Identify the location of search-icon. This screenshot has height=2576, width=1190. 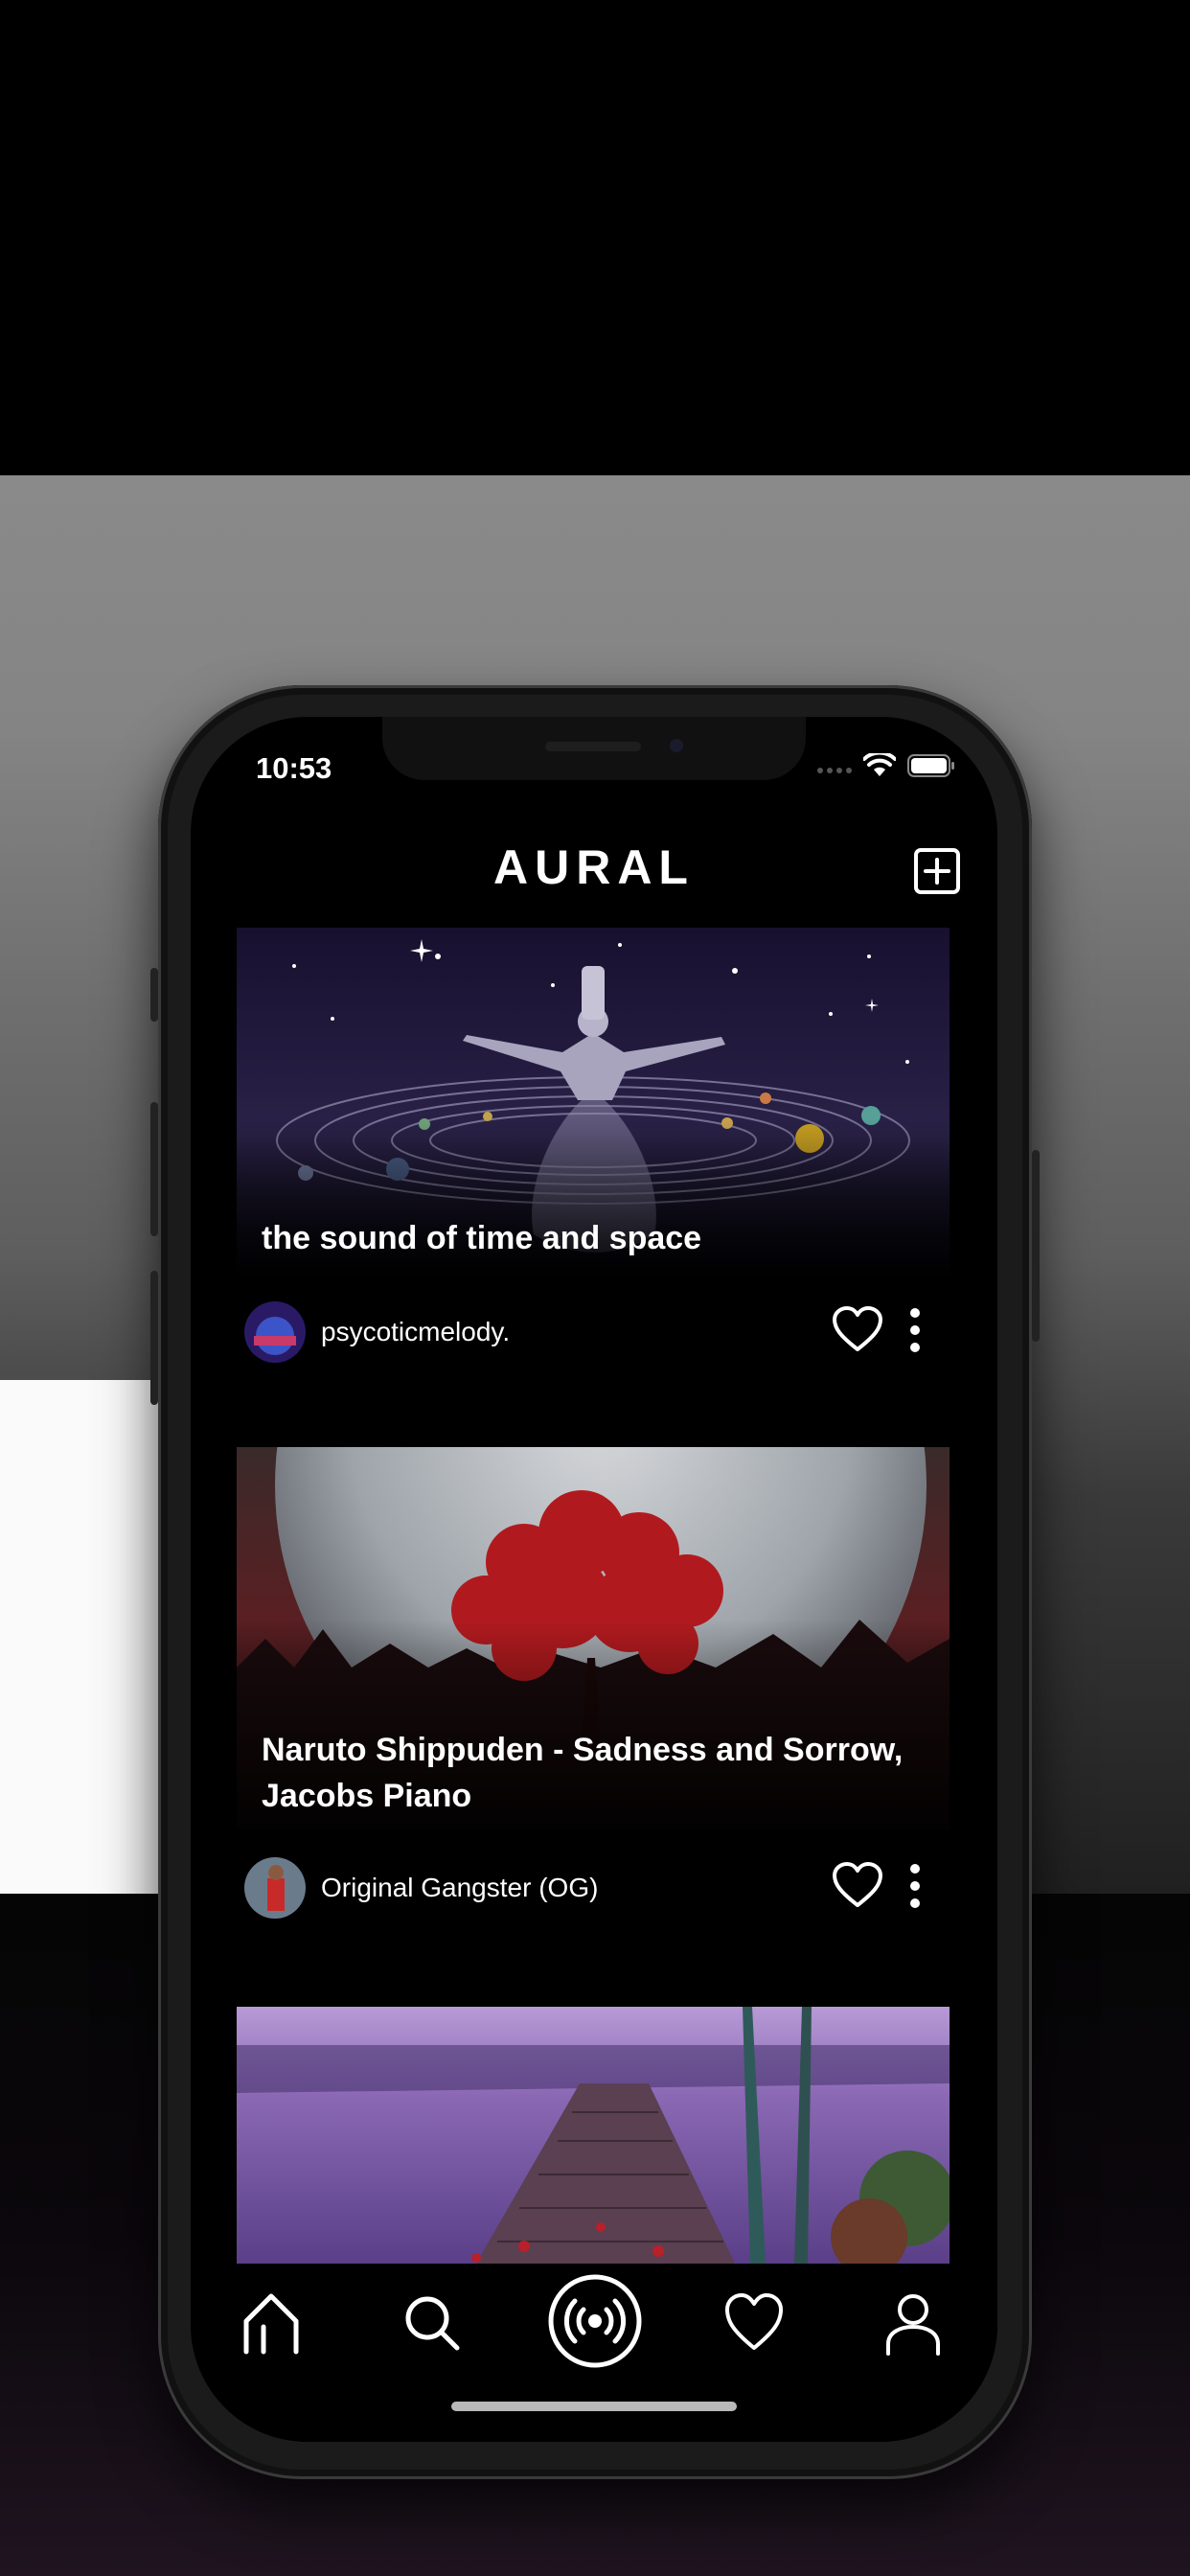
(433, 2323).